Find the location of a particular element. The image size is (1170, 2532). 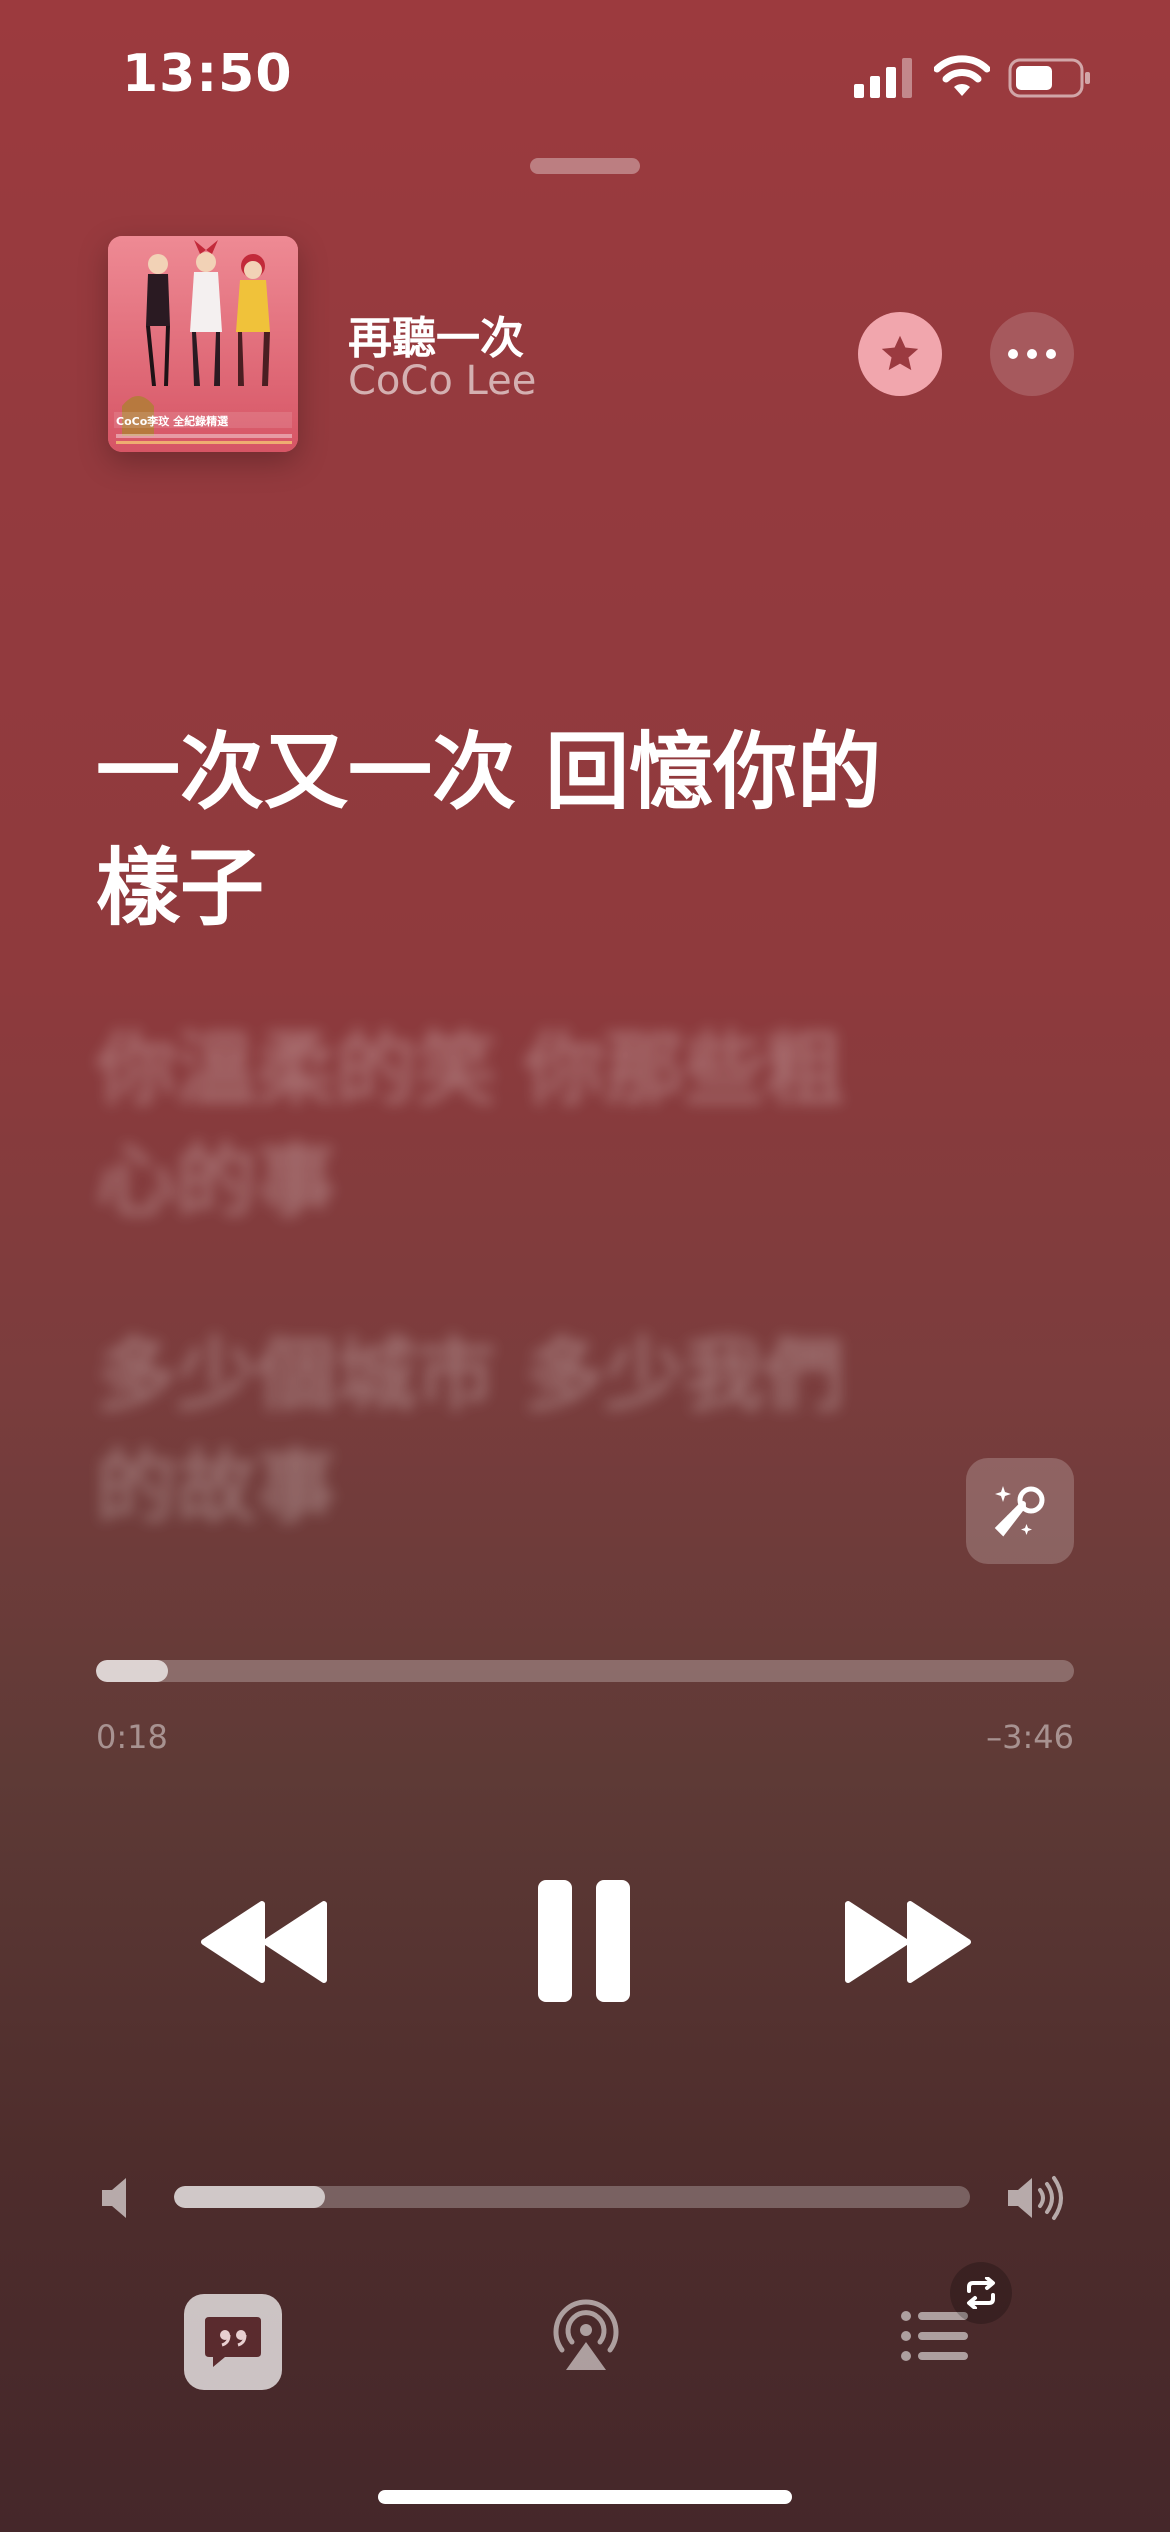

song-title: 再聽一次 is located at coordinates (436, 338).